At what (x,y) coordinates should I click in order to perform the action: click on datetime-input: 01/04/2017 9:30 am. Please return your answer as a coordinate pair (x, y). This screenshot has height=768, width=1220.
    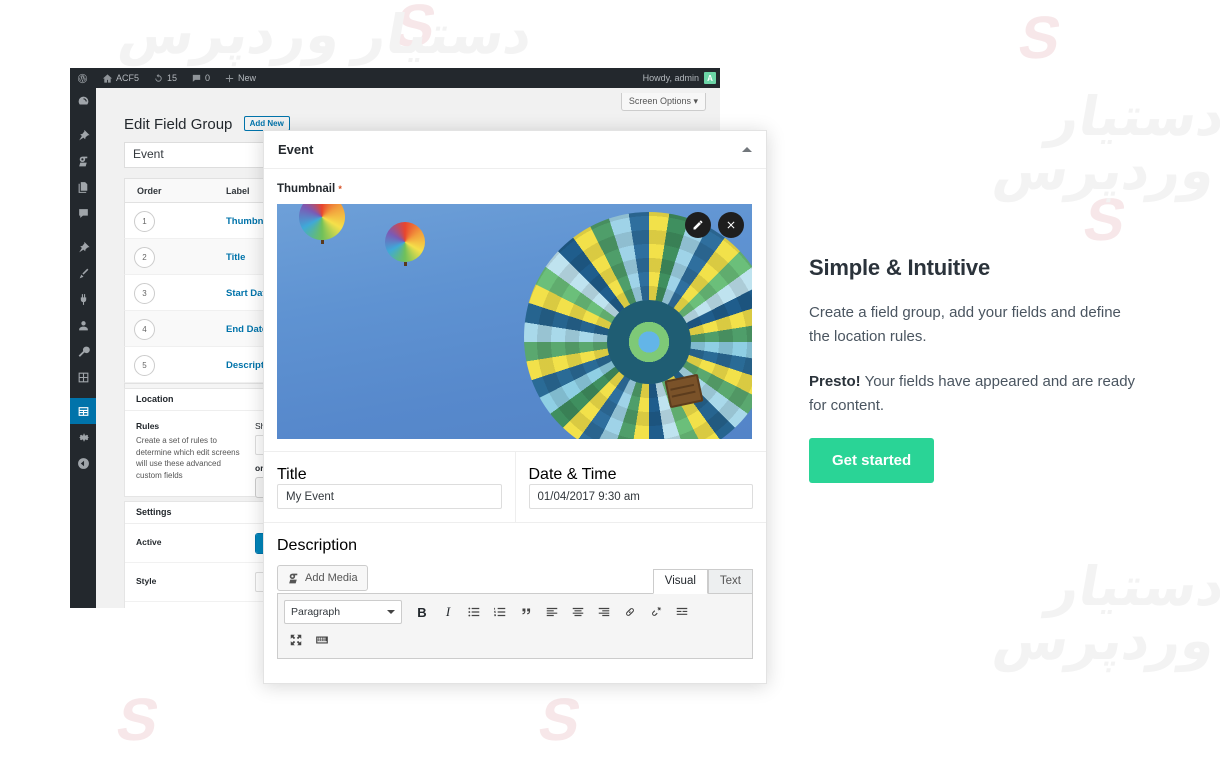
    Looking at the image, I should click on (640, 496).